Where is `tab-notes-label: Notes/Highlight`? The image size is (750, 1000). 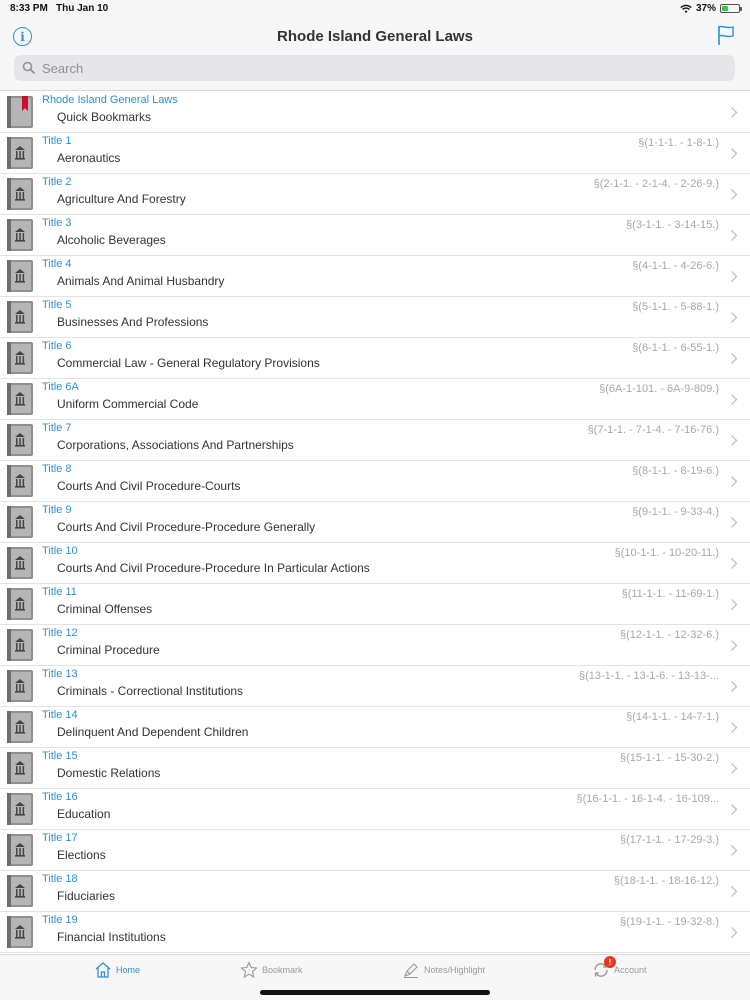
tab-notes-label: Notes/Highlight is located at coordinates (455, 970).